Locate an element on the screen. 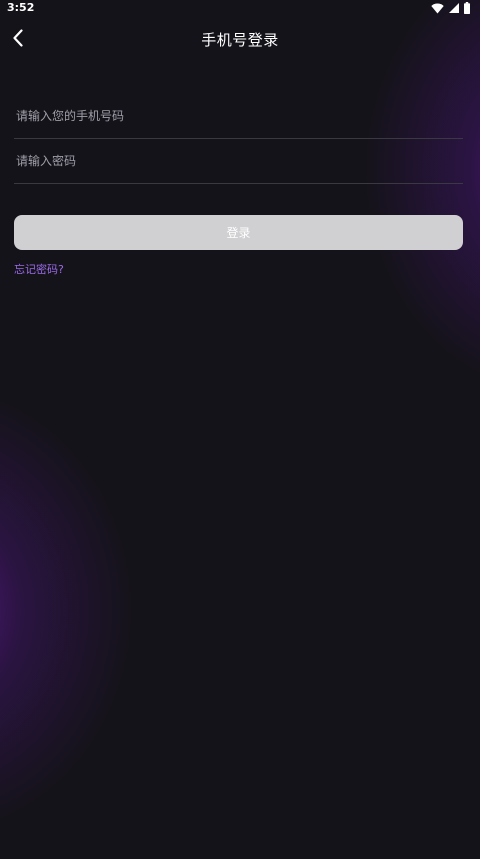 This screenshot has height=859, width=480. phone-field is located at coordinates (238, 116).